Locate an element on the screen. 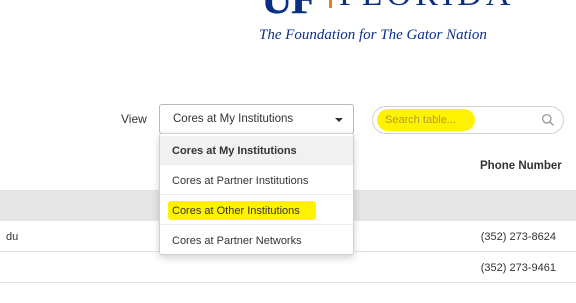  search-input is located at coordinates (455, 120).